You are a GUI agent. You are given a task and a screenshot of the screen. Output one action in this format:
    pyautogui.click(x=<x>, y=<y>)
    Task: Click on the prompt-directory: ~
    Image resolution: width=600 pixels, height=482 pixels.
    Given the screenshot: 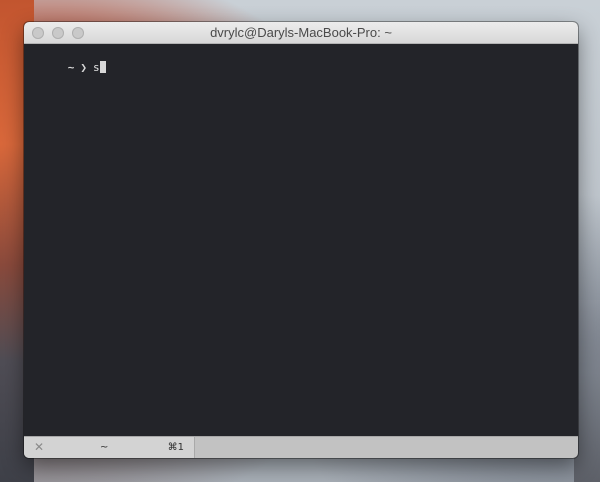 What is the action you would take?
    pyautogui.click(x=71, y=67)
    